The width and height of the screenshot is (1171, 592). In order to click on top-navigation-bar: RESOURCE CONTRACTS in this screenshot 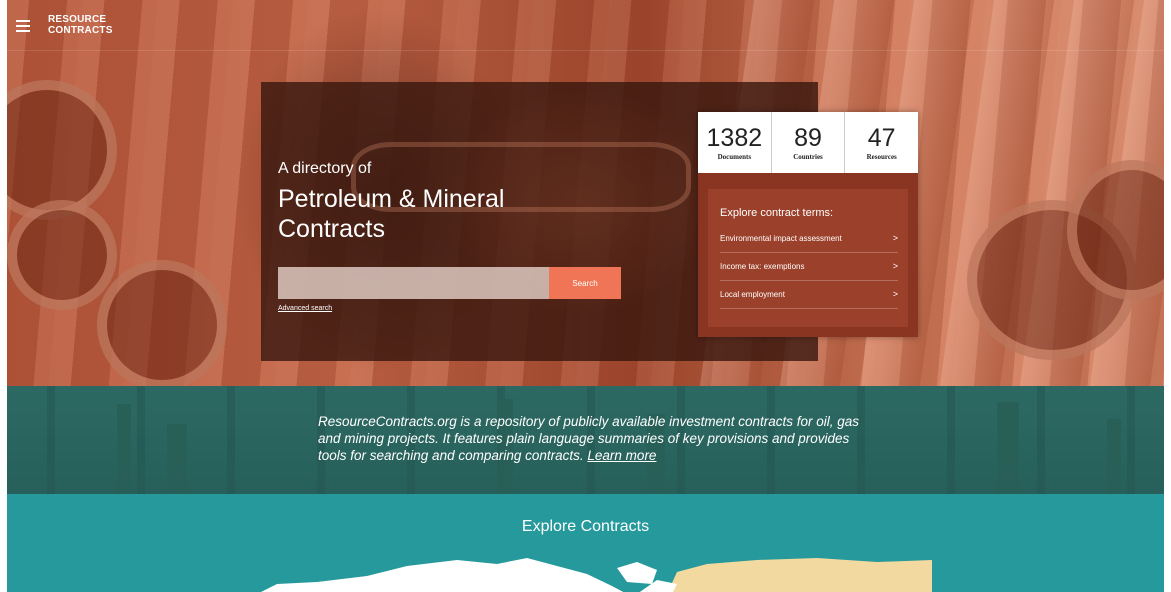, I will do `click(585, 25)`.